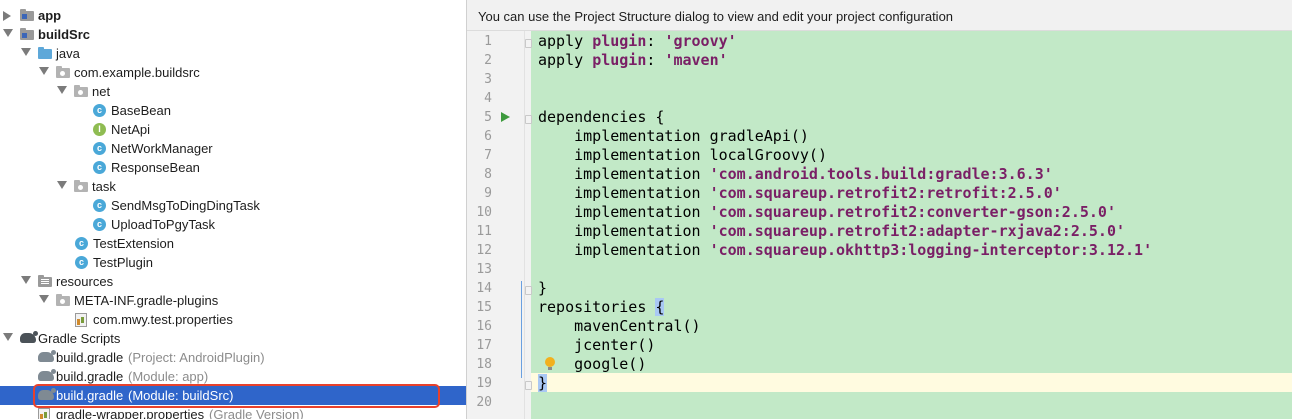 This screenshot has width=1292, height=419. What do you see at coordinates (596, 345) in the screenshot?
I see `code-line: jcenter()` at bounding box center [596, 345].